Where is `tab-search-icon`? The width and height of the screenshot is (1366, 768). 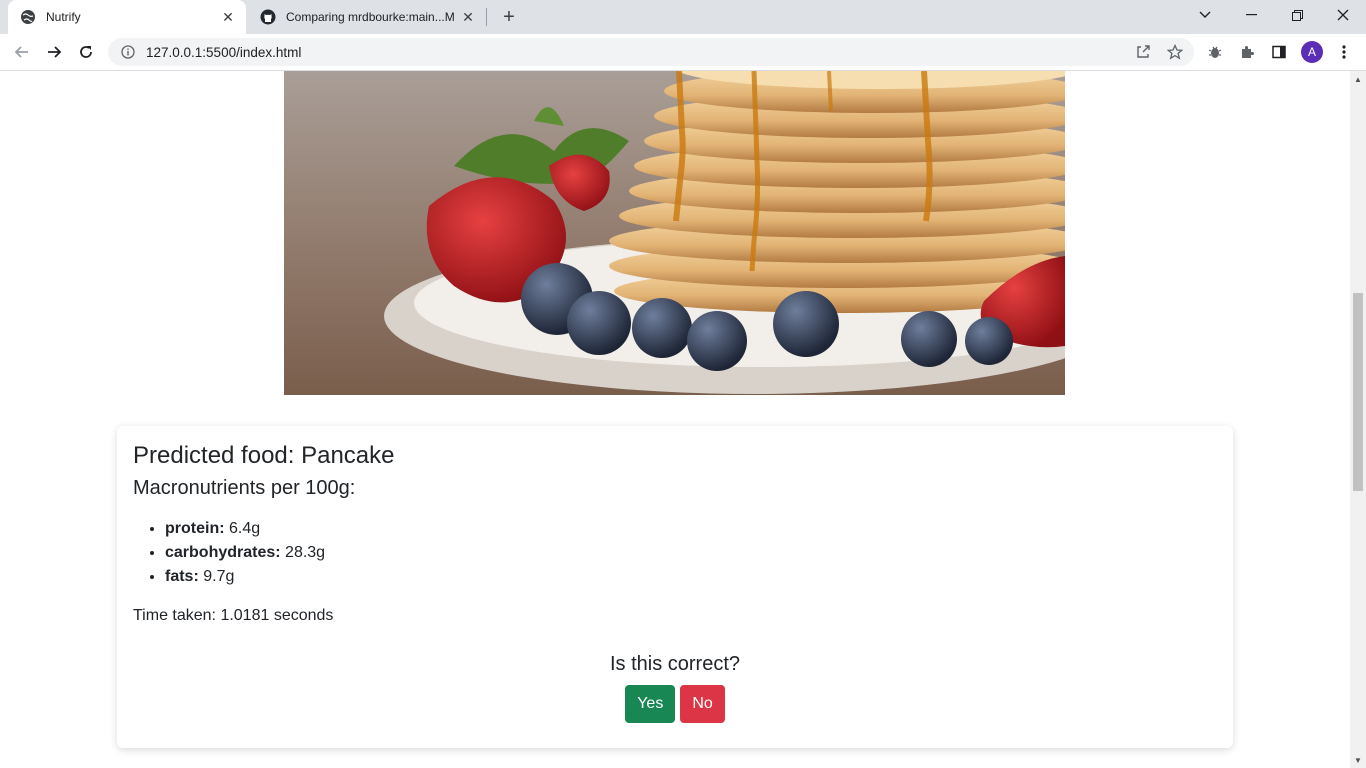
tab-search-icon is located at coordinates (1205, 15).